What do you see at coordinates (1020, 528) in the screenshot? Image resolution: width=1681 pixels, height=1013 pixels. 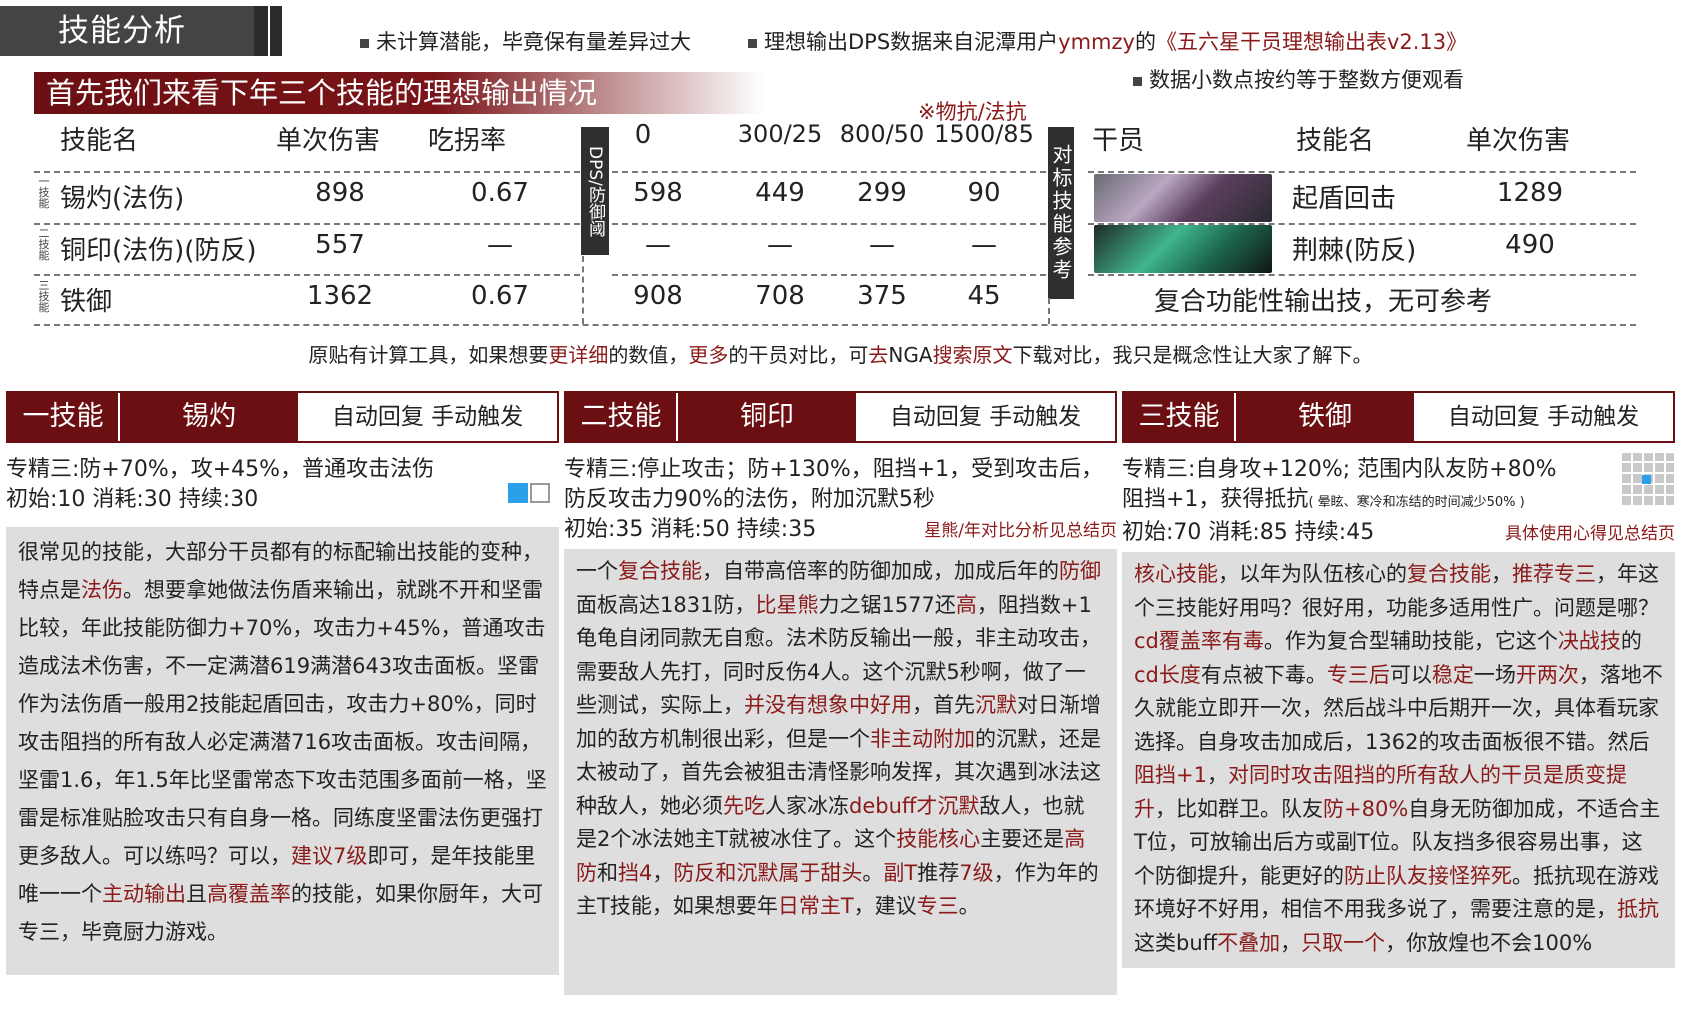 I see `skill2-summary-link: 星熊/年对比分析见总结页` at bounding box center [1020, 528].